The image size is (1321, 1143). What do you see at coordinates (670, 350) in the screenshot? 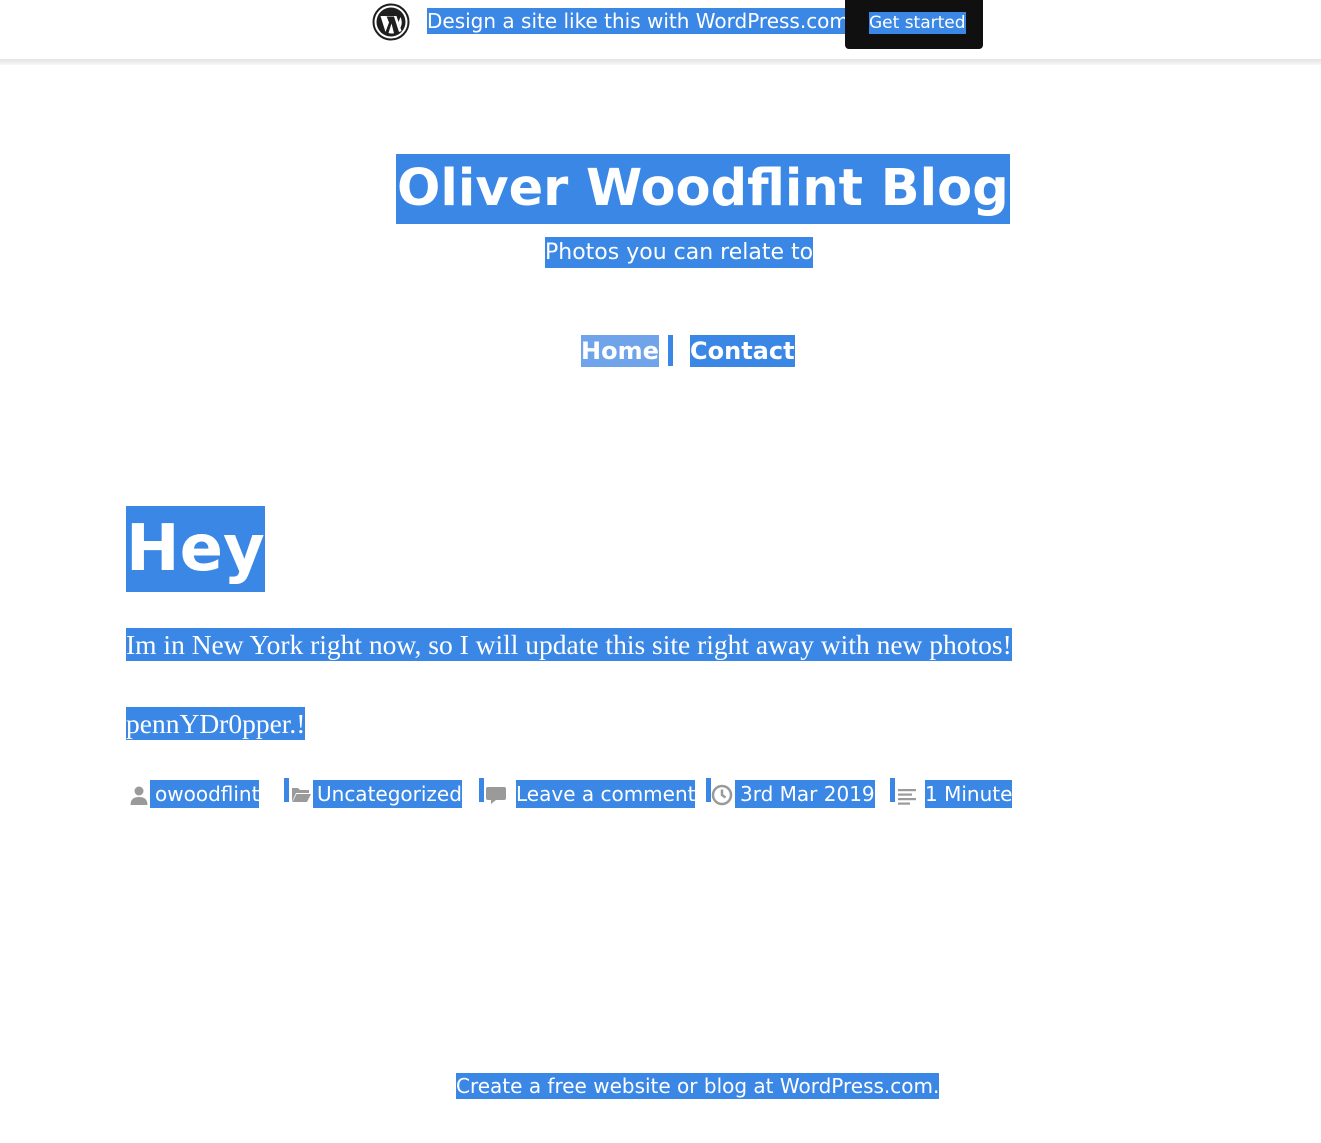
I see `nav-separator` at bounding box center [670, 350].